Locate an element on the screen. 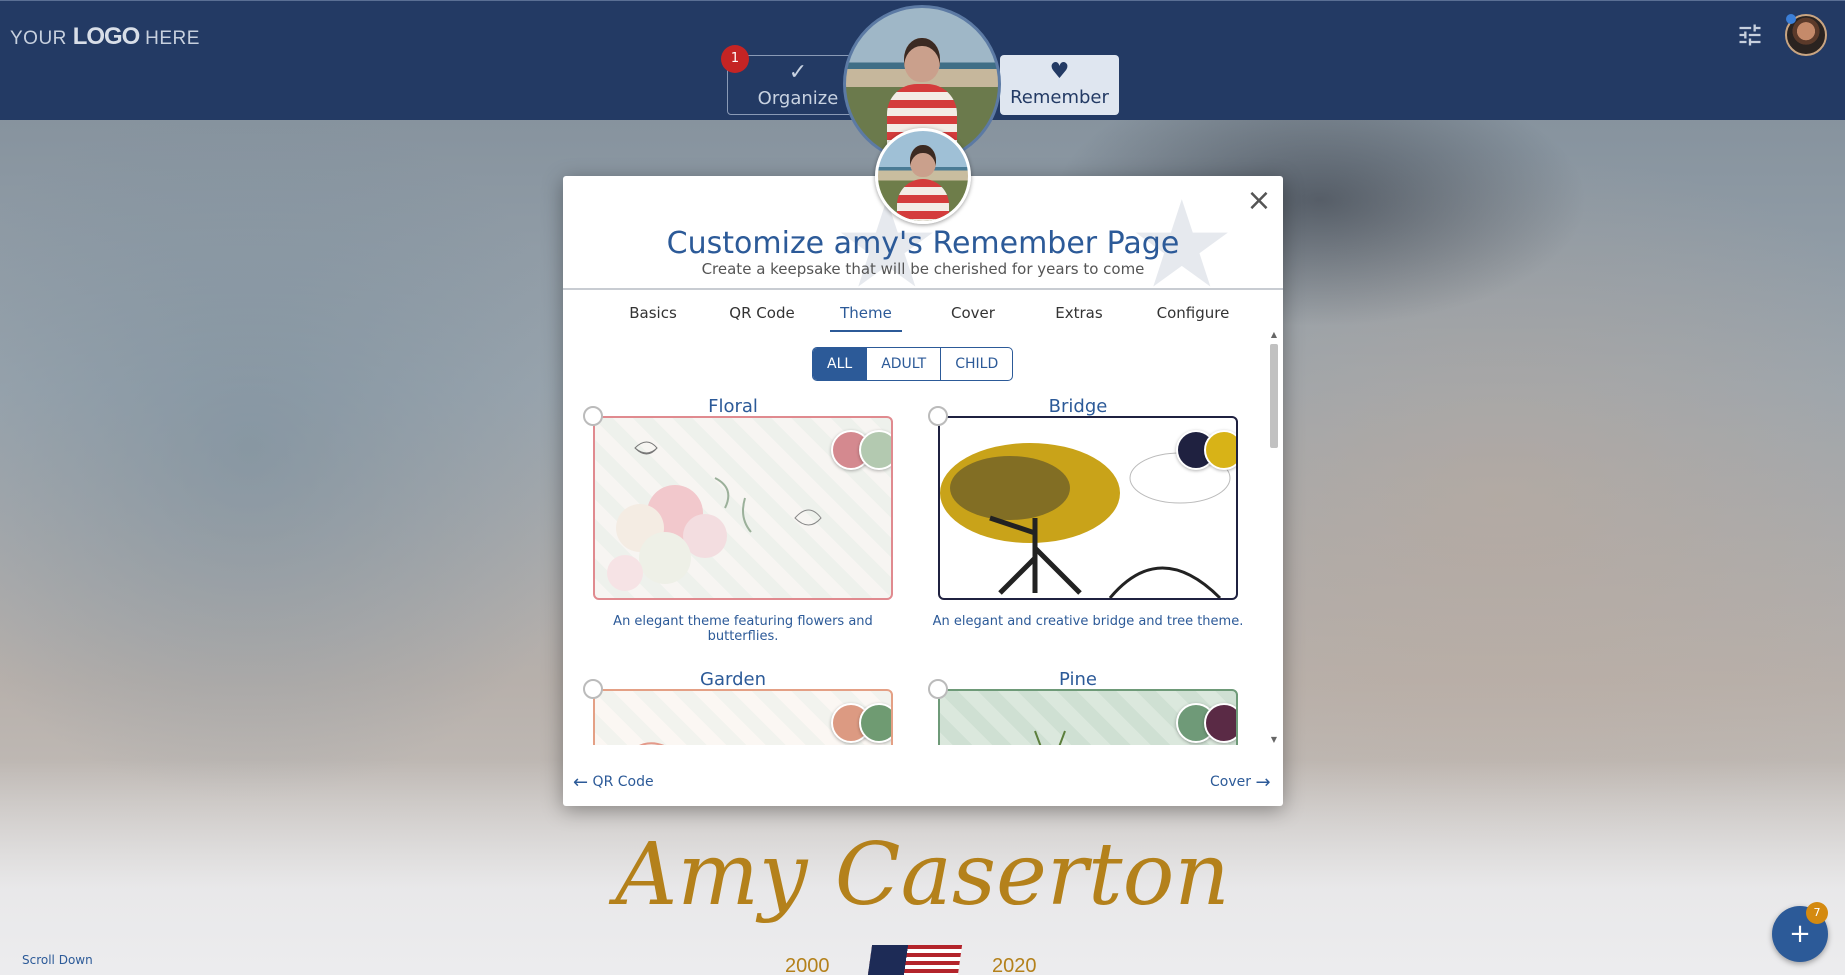  next-tab-button: Cover → is located at coordinates (1240, 782).